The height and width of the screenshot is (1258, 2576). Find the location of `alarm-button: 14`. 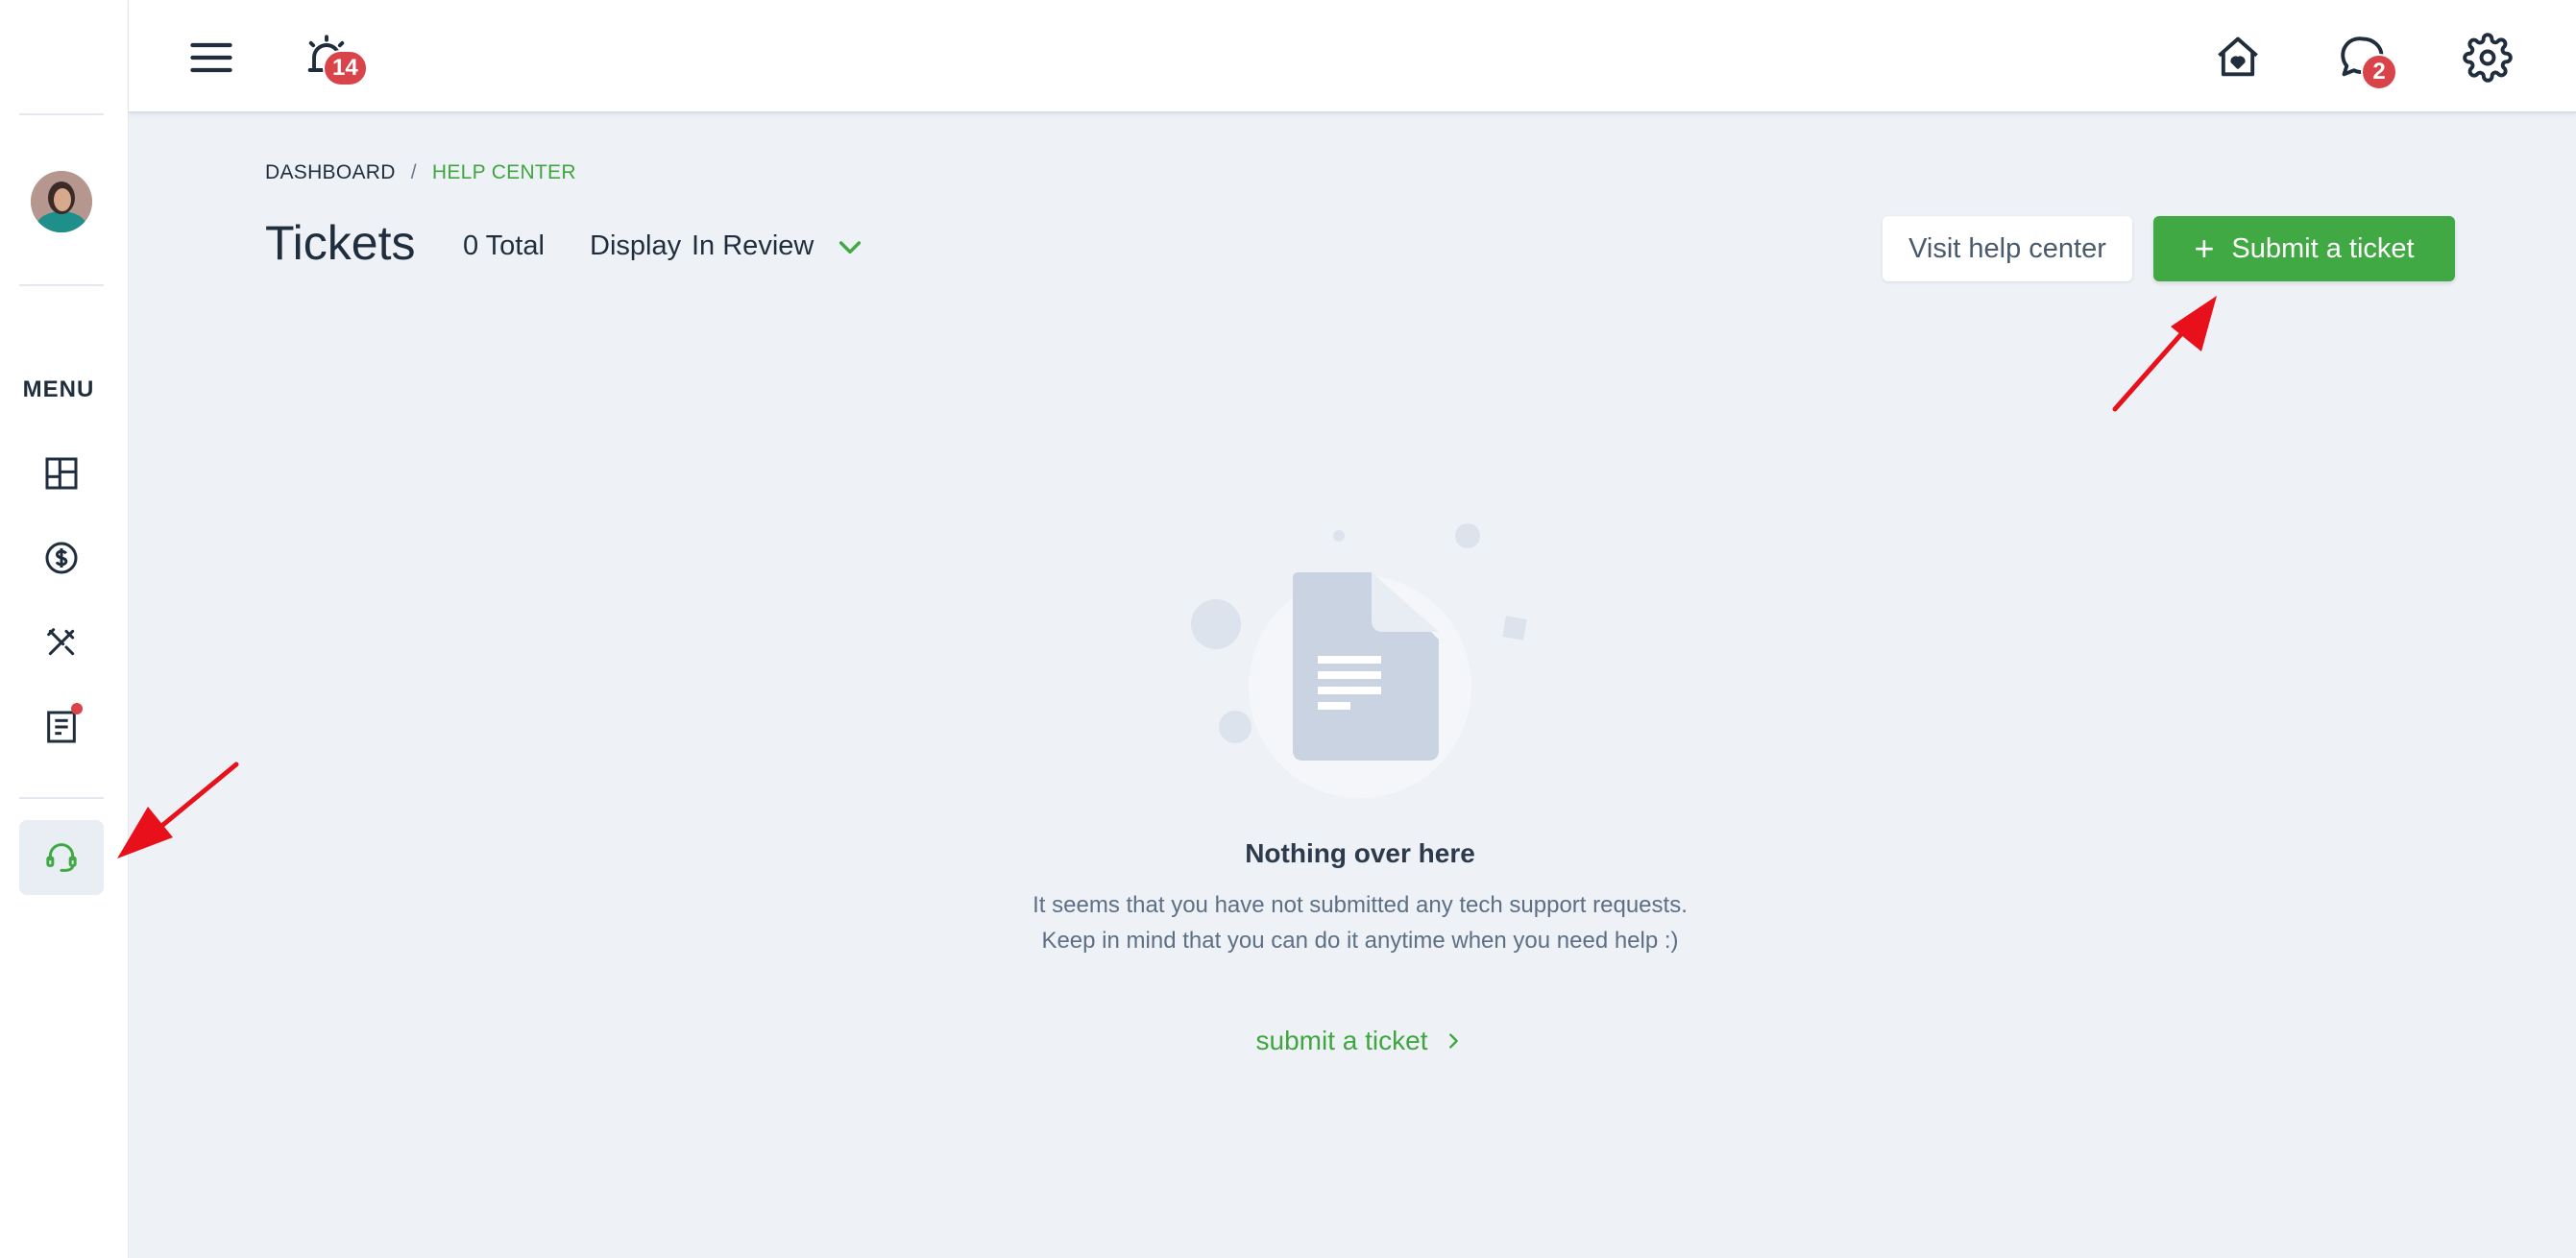

alarm-button: 14 is located at coordinates (330, 57).